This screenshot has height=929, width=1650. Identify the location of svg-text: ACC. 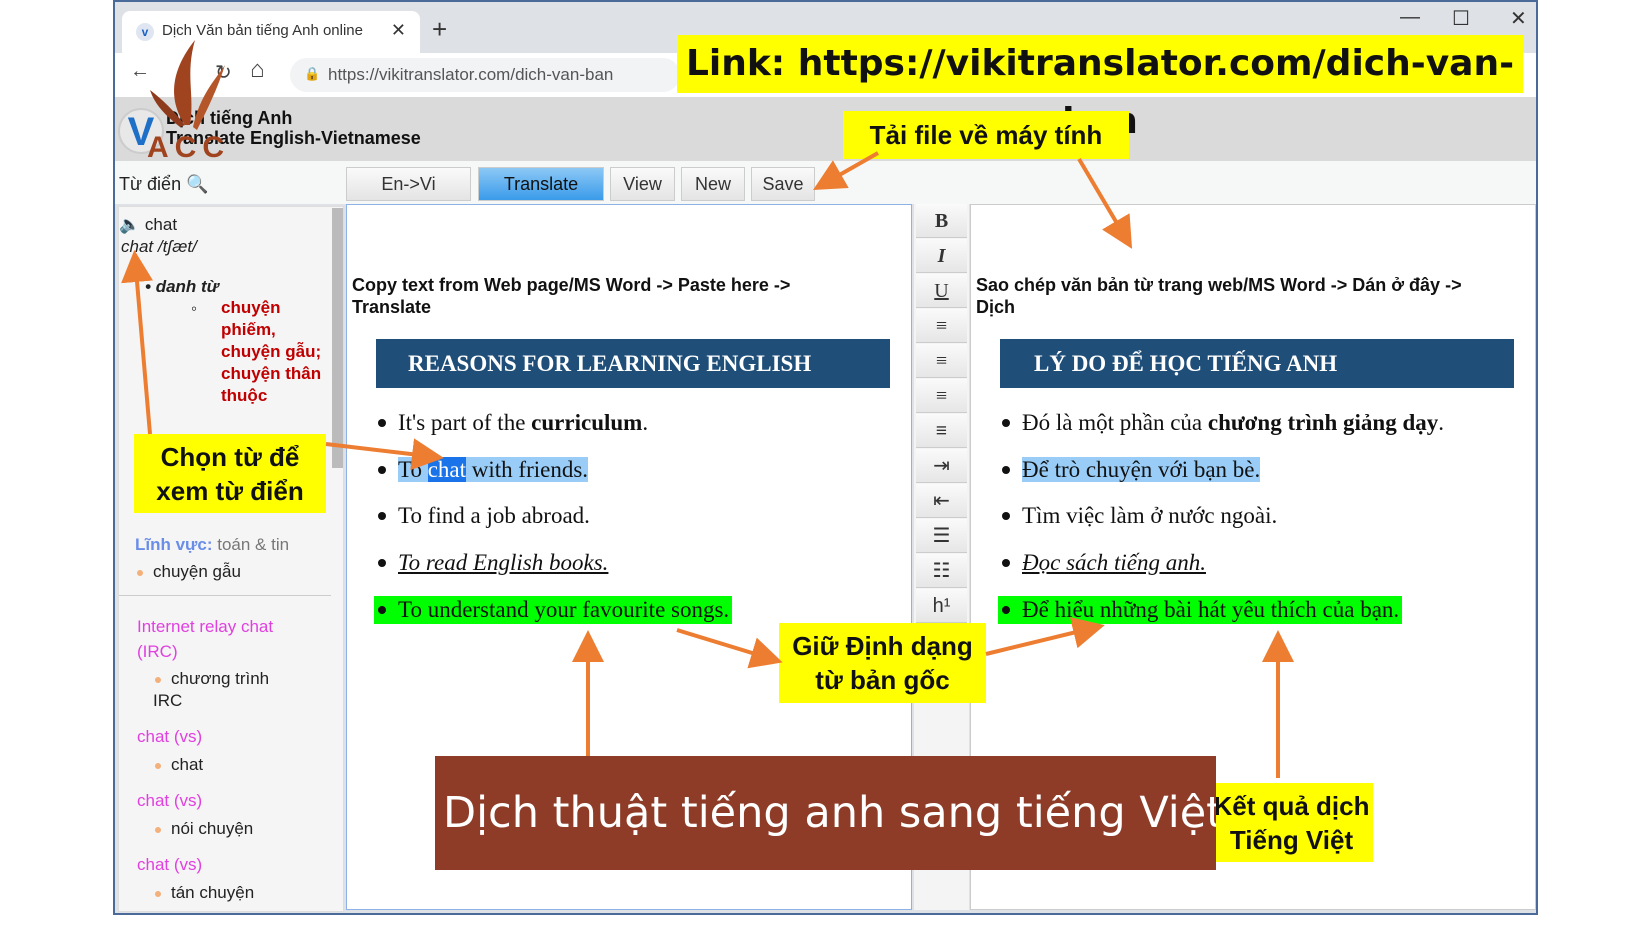
(188, 145).